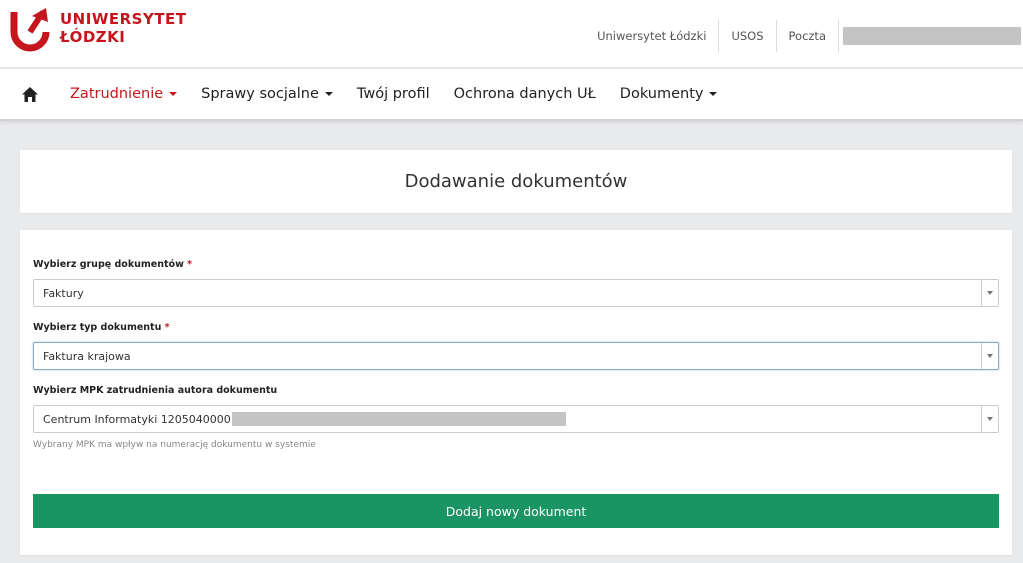 This screenshot has height=563, width=1023. I want to click on nav-item-ochrona-danych: Ochrona danych UŁ, so click(525, 94).